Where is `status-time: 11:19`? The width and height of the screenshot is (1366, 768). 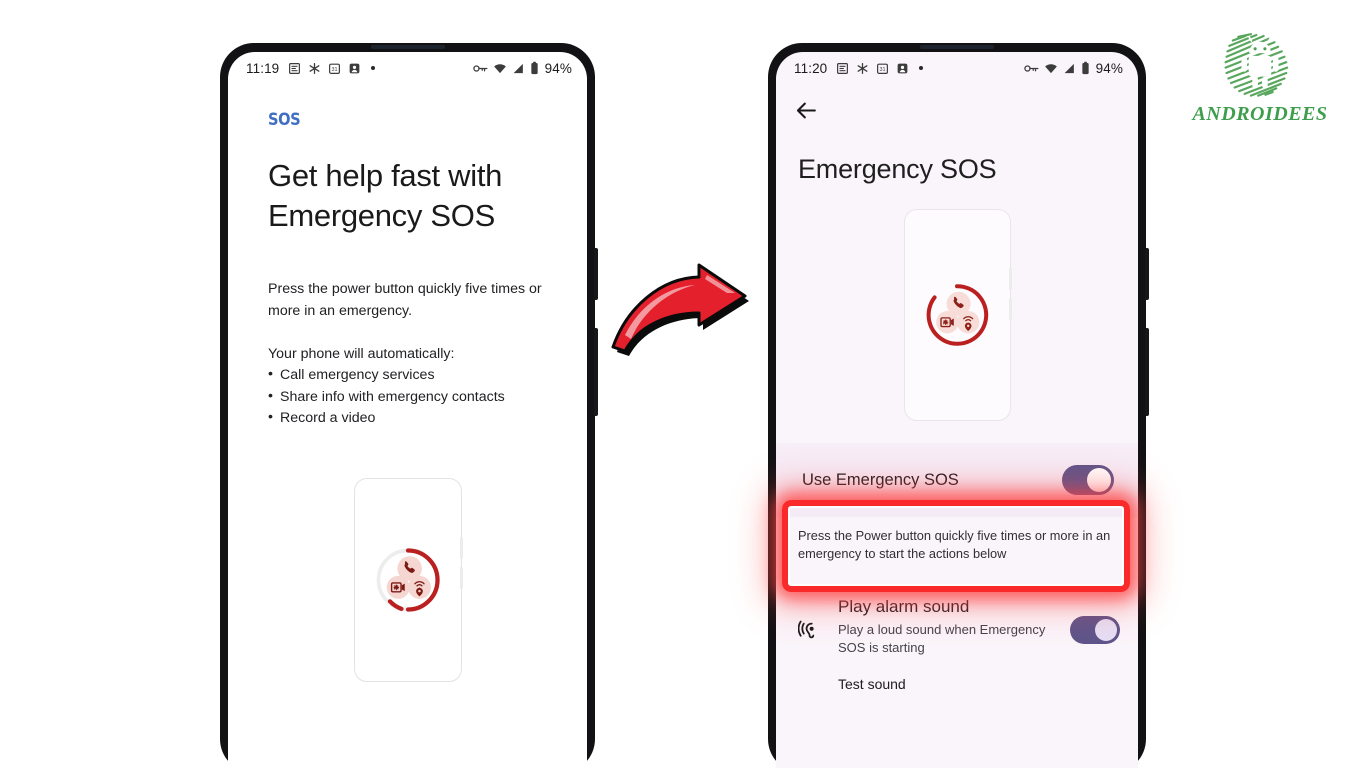 status-time: 11:19 is located at coordinates (263, 68).